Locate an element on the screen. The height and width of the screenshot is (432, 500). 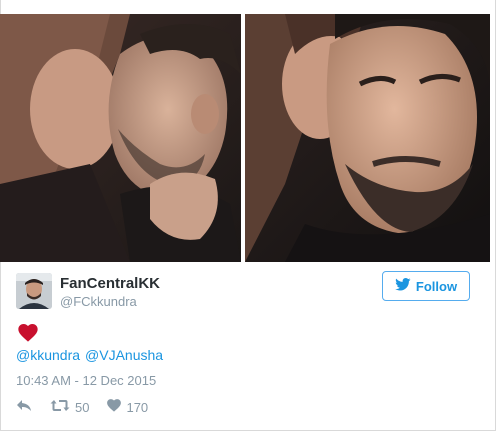
follow-button-label: Follow is located at coordinates (436, 286).